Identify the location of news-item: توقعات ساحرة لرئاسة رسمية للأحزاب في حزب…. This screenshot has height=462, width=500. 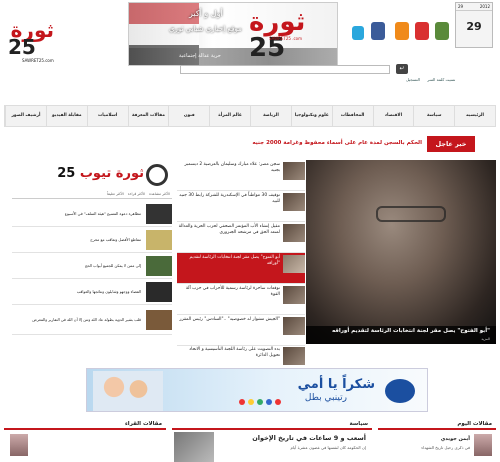
(241, 299).